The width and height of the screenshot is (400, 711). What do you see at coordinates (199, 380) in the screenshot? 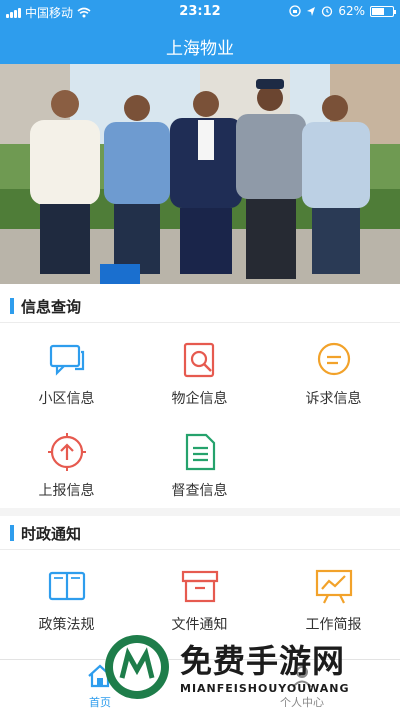
I see `tile-company-info: 物企信息` at bounding box center [199, 380].